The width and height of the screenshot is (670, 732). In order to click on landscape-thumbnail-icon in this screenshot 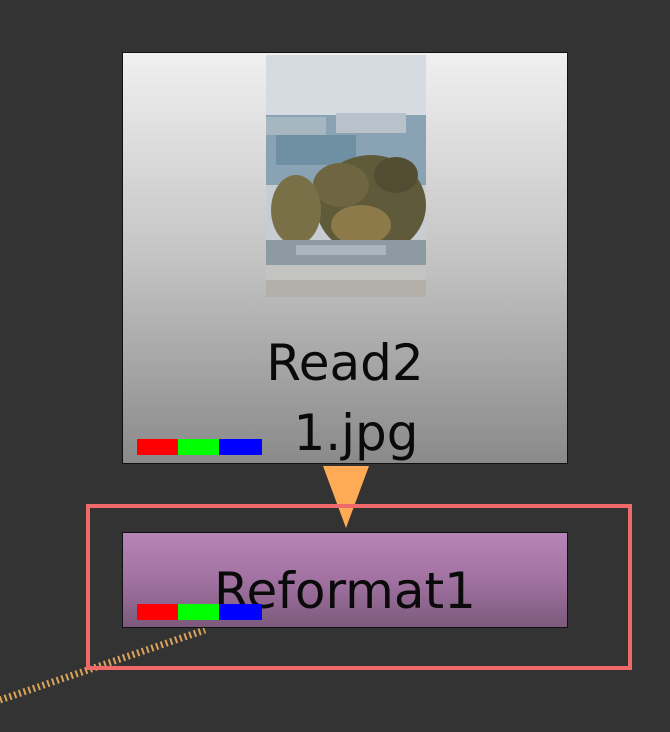, I will do `click(346, 176)`.